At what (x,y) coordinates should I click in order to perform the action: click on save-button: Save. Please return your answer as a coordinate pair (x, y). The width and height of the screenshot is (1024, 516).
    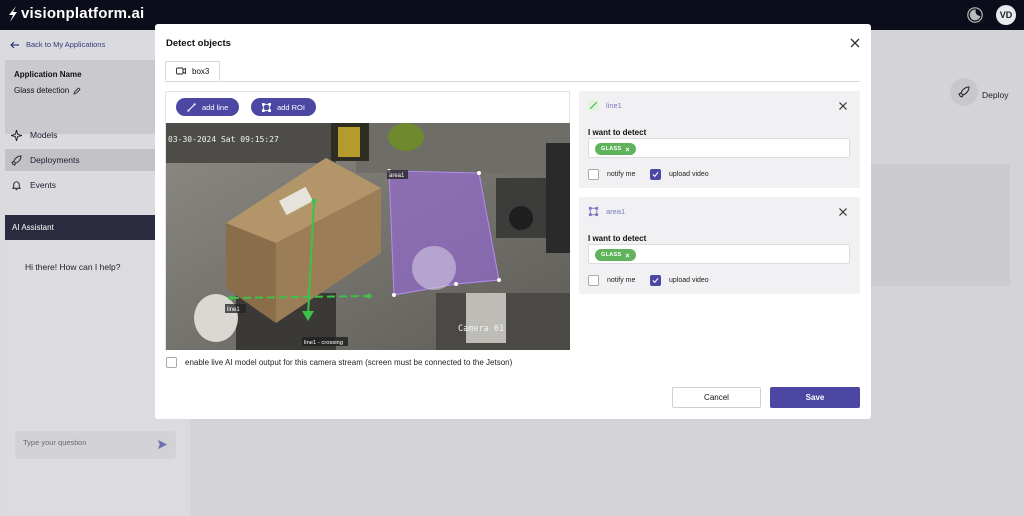
    Looking at the image, I should click on (815, 397).